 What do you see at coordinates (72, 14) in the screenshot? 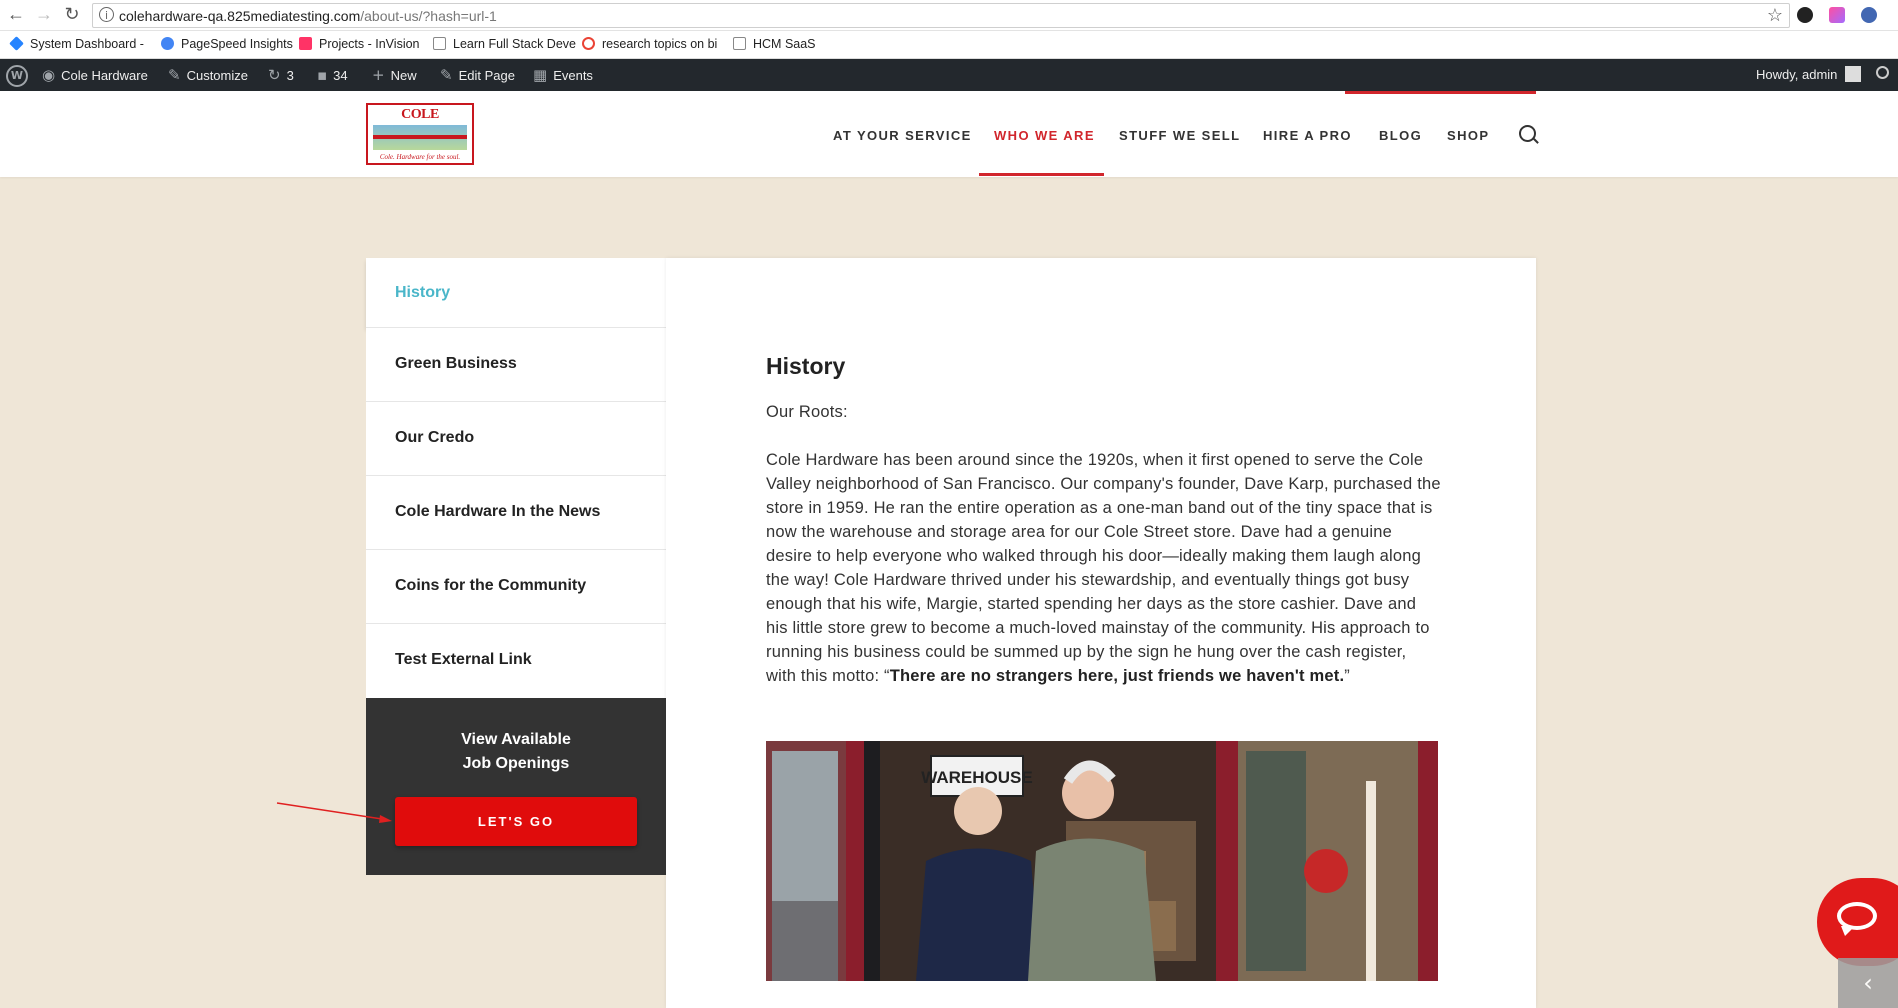
I see `reload-icon: ↻` at bounding box center [72, 14].